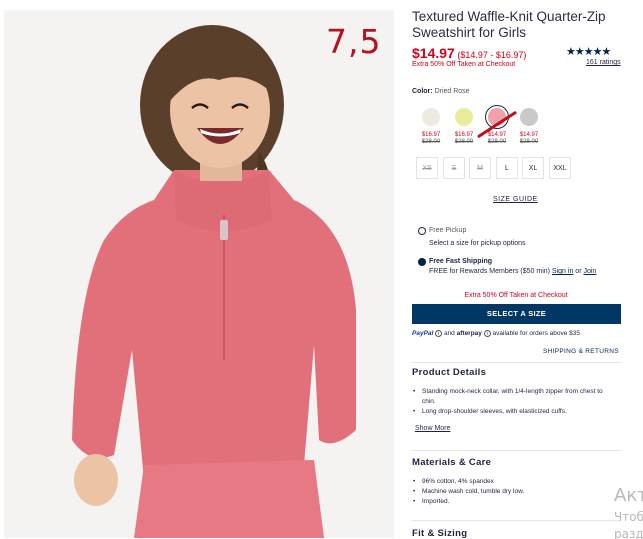 The image size is (643, 539). Describe the element at coordinates (562, 271) in the screenshot. I see `sign-in-link: Sign in` at that location.